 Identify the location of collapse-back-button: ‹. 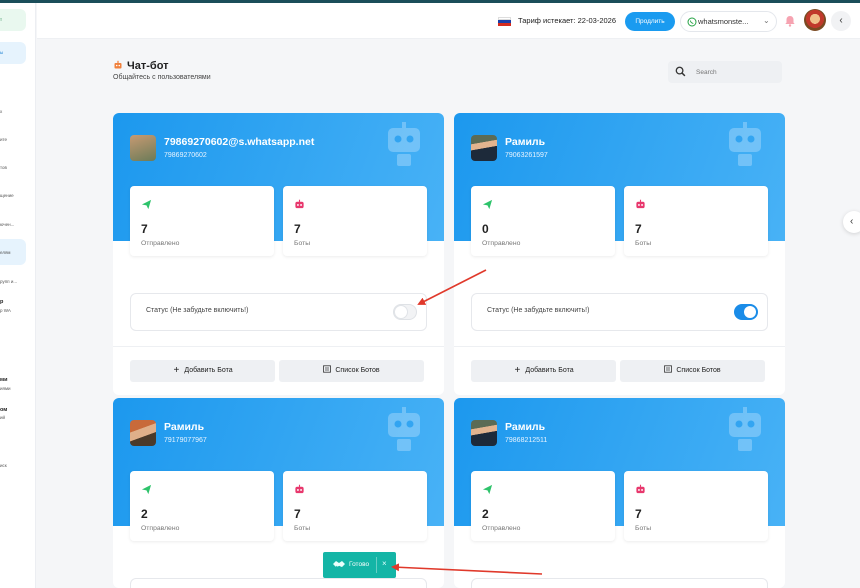
(841, 21).